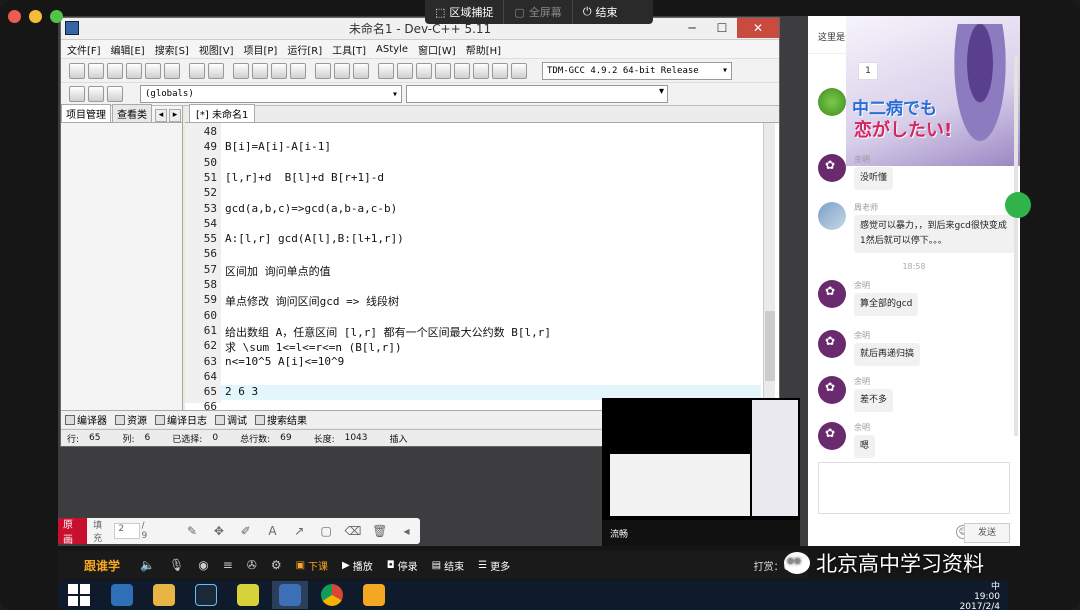 The height and width of the screenshot is (610, 1080). What do you see at coordinates (481, 70) in the screenshot?
I see `stop-icon` at bounding box center [481, 70].